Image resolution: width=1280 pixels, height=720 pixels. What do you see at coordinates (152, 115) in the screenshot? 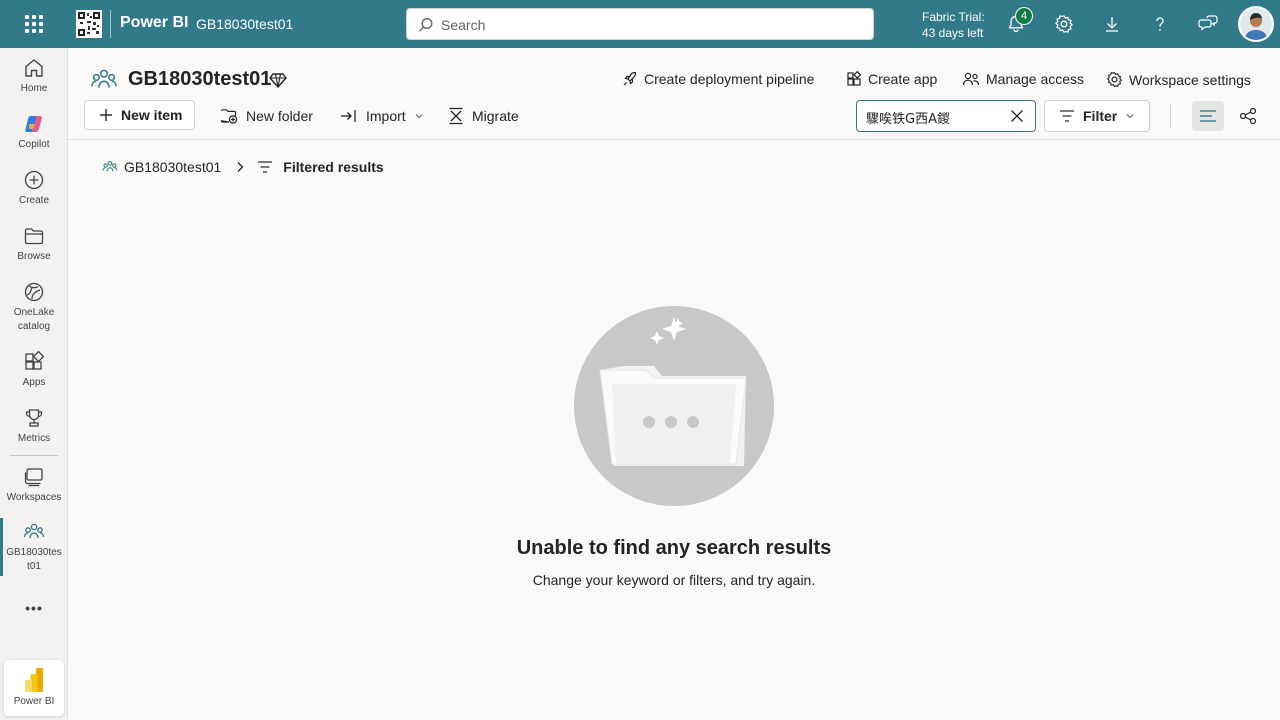
I see `new-item-label: New item` at bounding box center [152, 115].